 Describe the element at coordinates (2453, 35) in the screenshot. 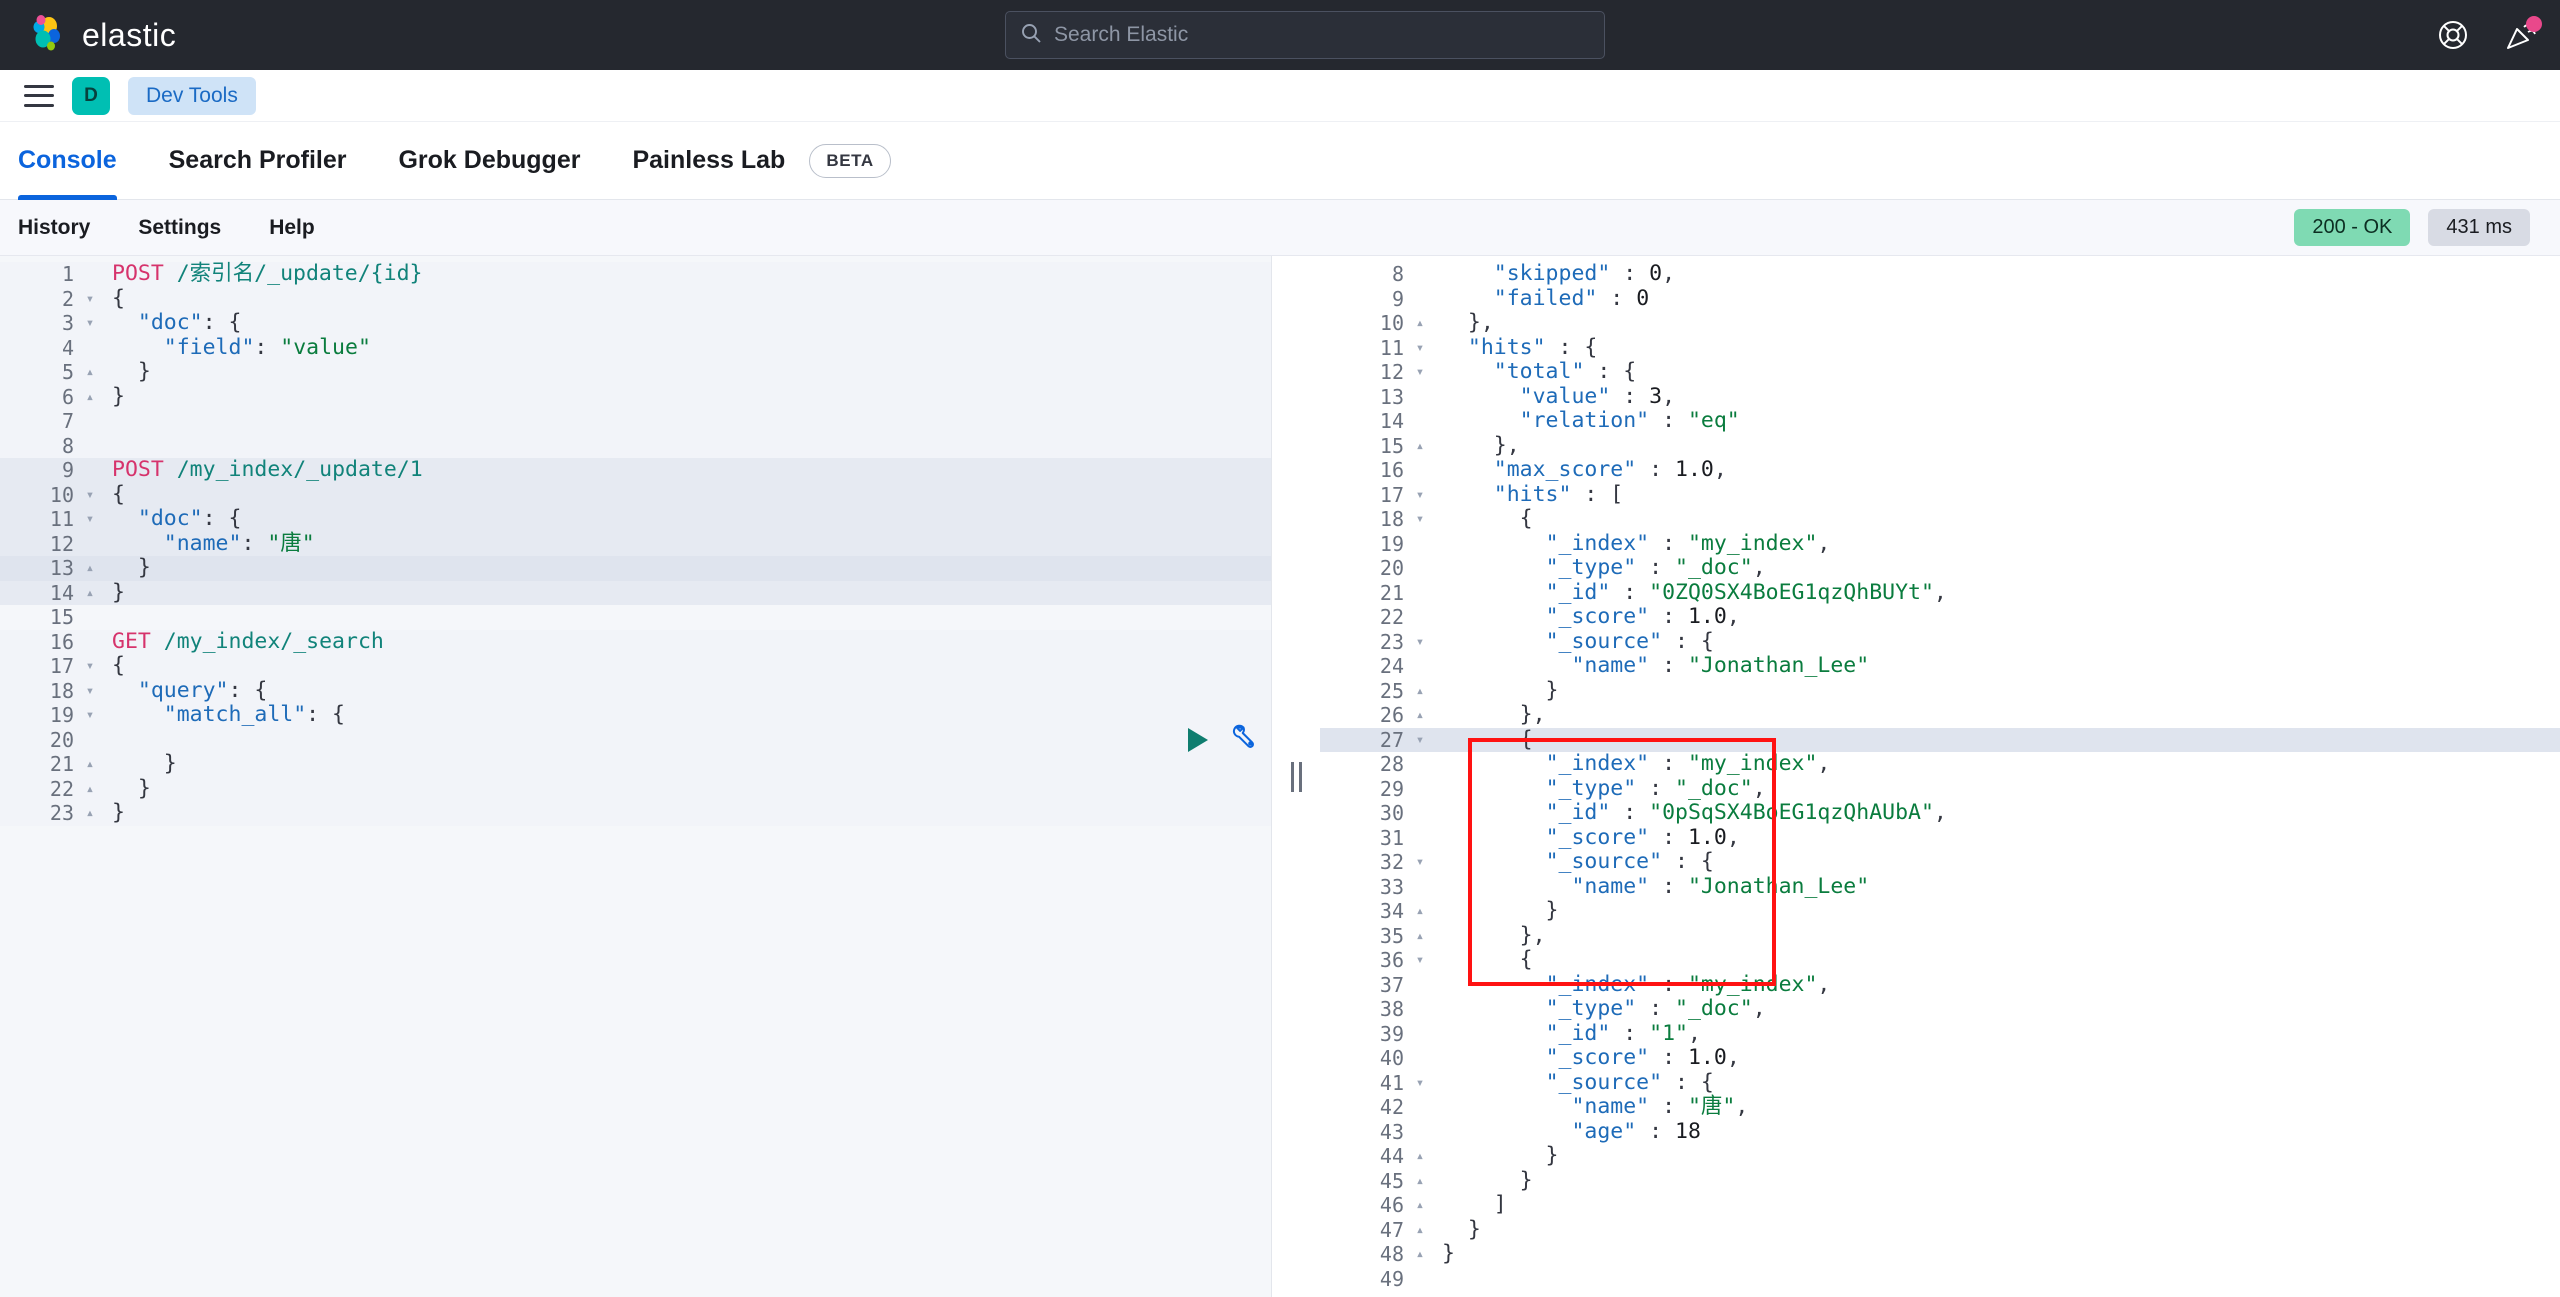

I see `lifebuoy-help-icon` at that location.